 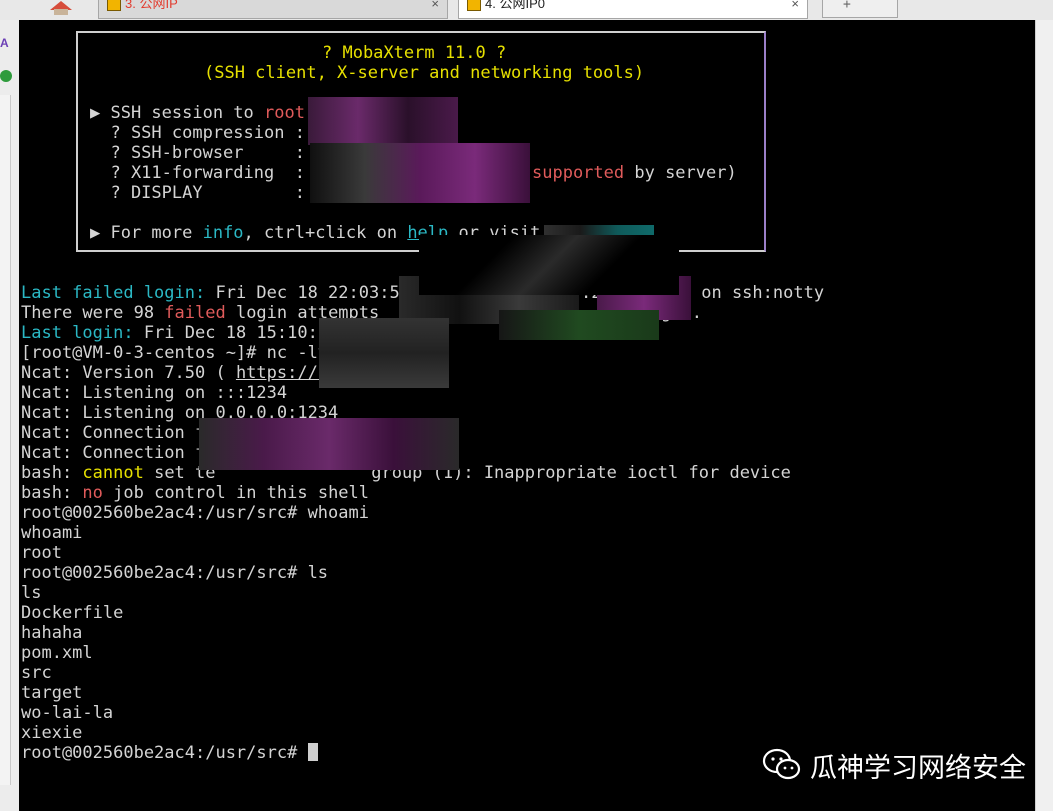 I want to click on terminal-line-prompt-whoami: root@002560be2ac4:/usr/src# whoami, so click(x=195, y=513).